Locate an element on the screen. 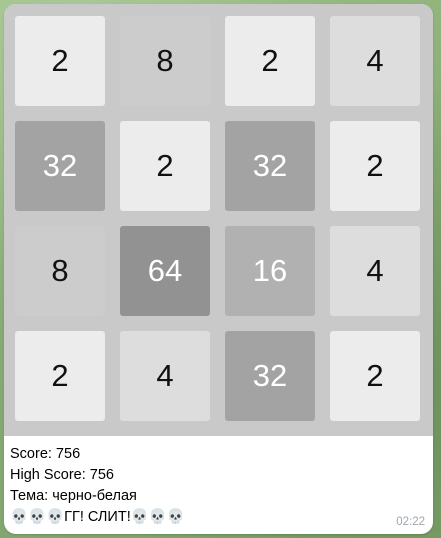 Image resolution: width=441 pixels, height=538 pixels. tile-r2-c4: 2 is located at coordinates (375, 166).